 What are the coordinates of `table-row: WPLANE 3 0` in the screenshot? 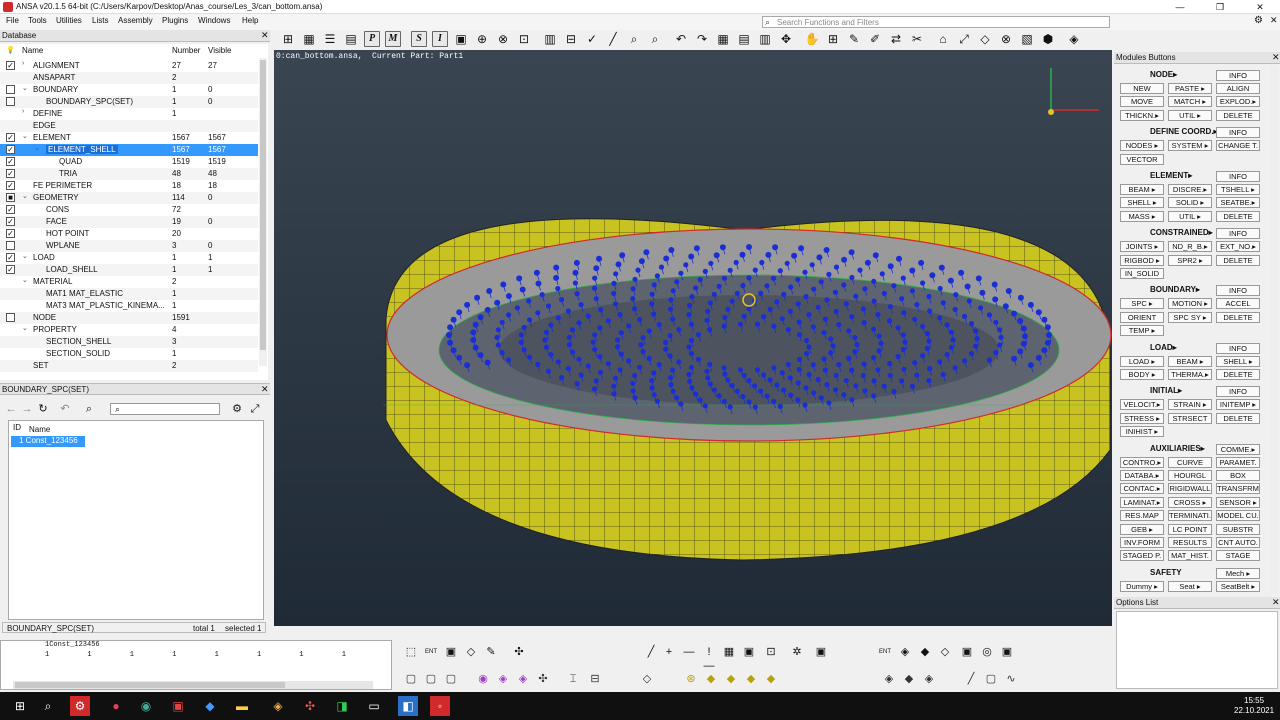 It's located at (129, 246).